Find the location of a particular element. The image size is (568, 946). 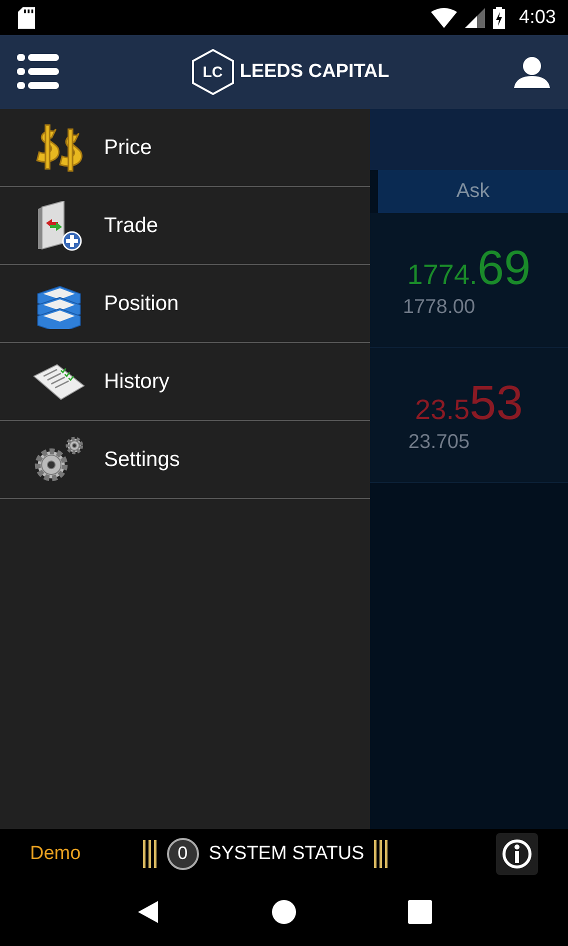

battery-icon is located at coordinates (499, 17).